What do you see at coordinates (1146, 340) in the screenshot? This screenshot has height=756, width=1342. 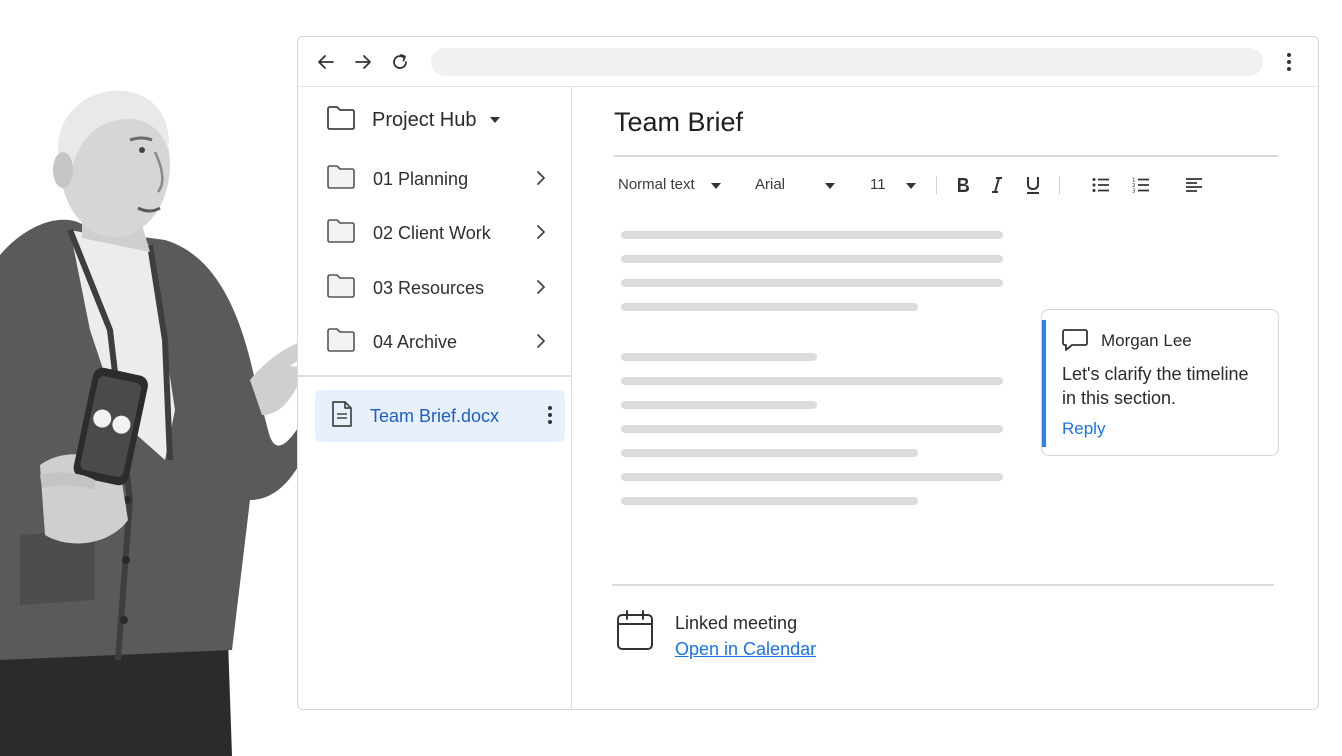 I see `comment-author: Morgan Lee` at bounding box center [1146, 340].